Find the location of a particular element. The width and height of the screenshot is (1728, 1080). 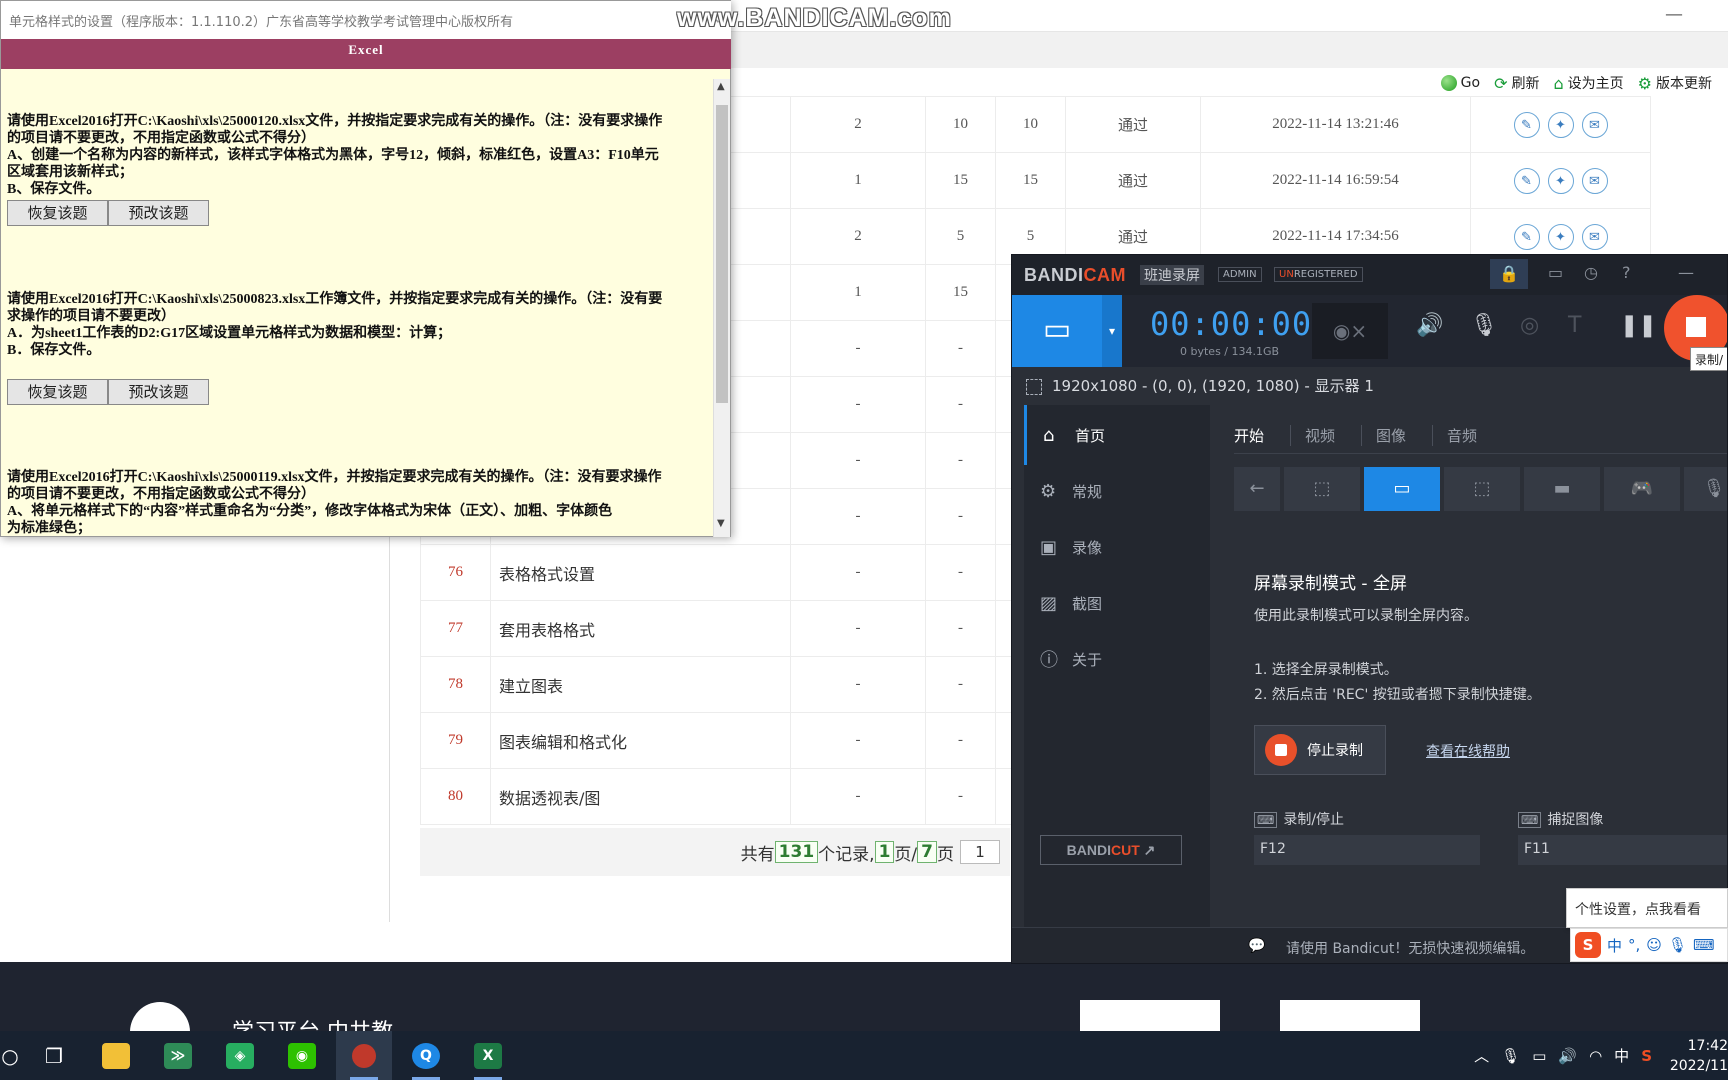

excel-app: X is located at coordinates (488, 1055).